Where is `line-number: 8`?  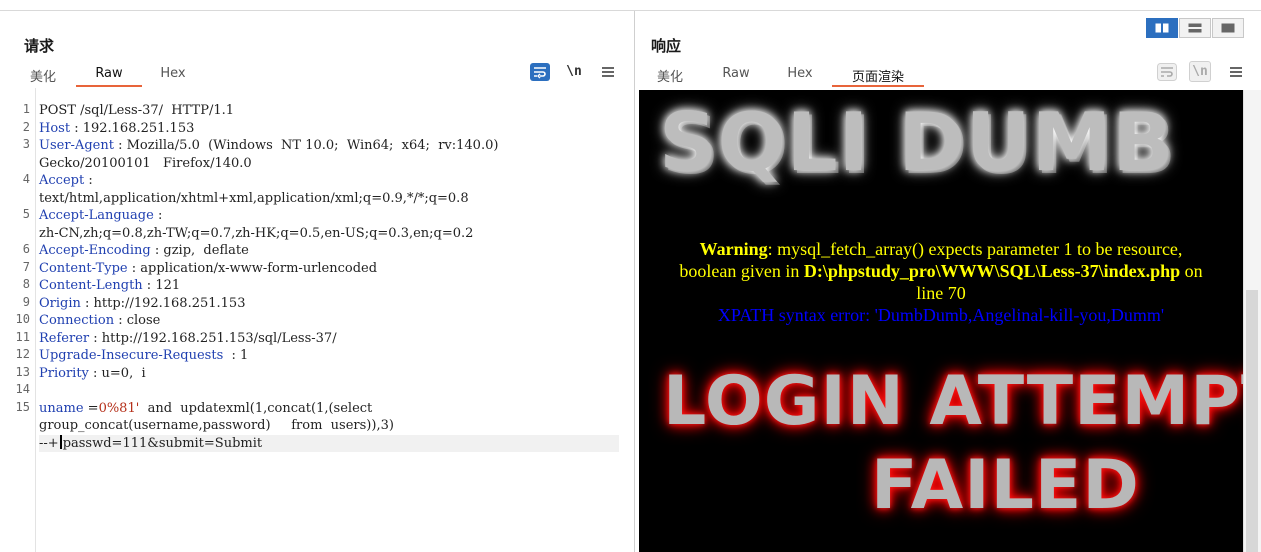 line-number: 8 is located at coordinates (26, 284).